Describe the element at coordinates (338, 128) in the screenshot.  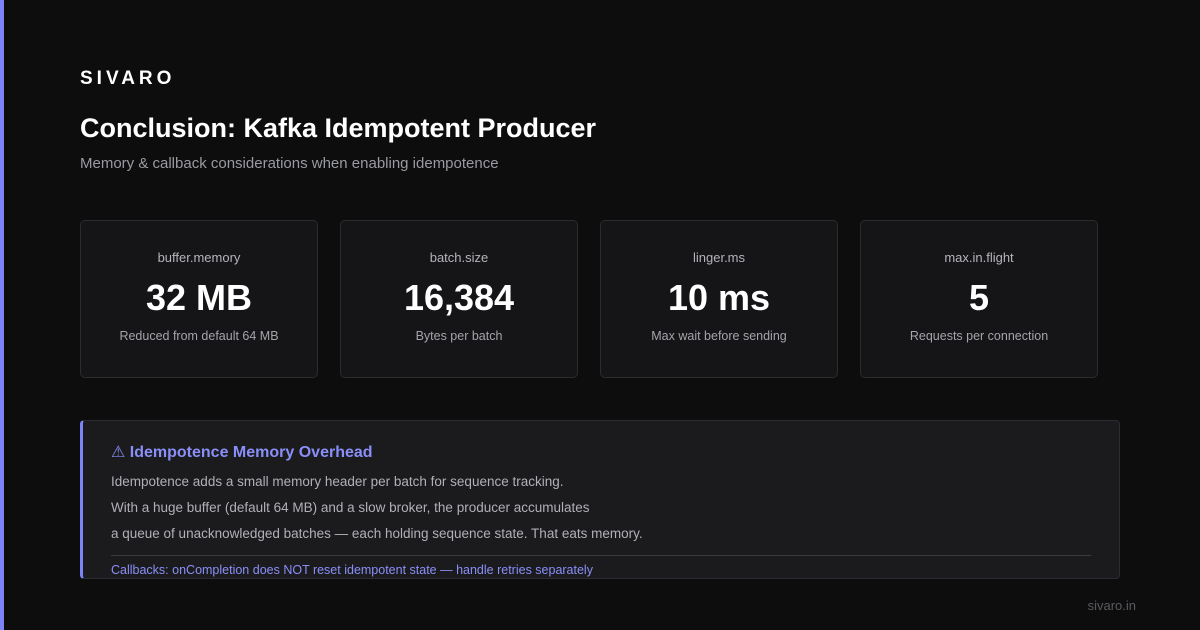
I see `page-title: Conclusion: Kafka Idempotent Producer` at that location.